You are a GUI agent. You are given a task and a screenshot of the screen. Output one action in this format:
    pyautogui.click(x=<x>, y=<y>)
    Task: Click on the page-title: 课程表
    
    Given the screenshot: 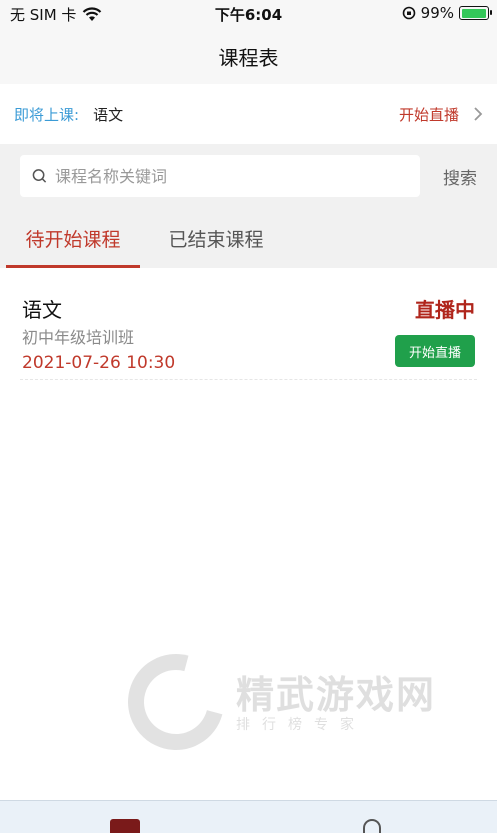 What is the action you would take?
    pyautogui.click(x=248, y=57)
    